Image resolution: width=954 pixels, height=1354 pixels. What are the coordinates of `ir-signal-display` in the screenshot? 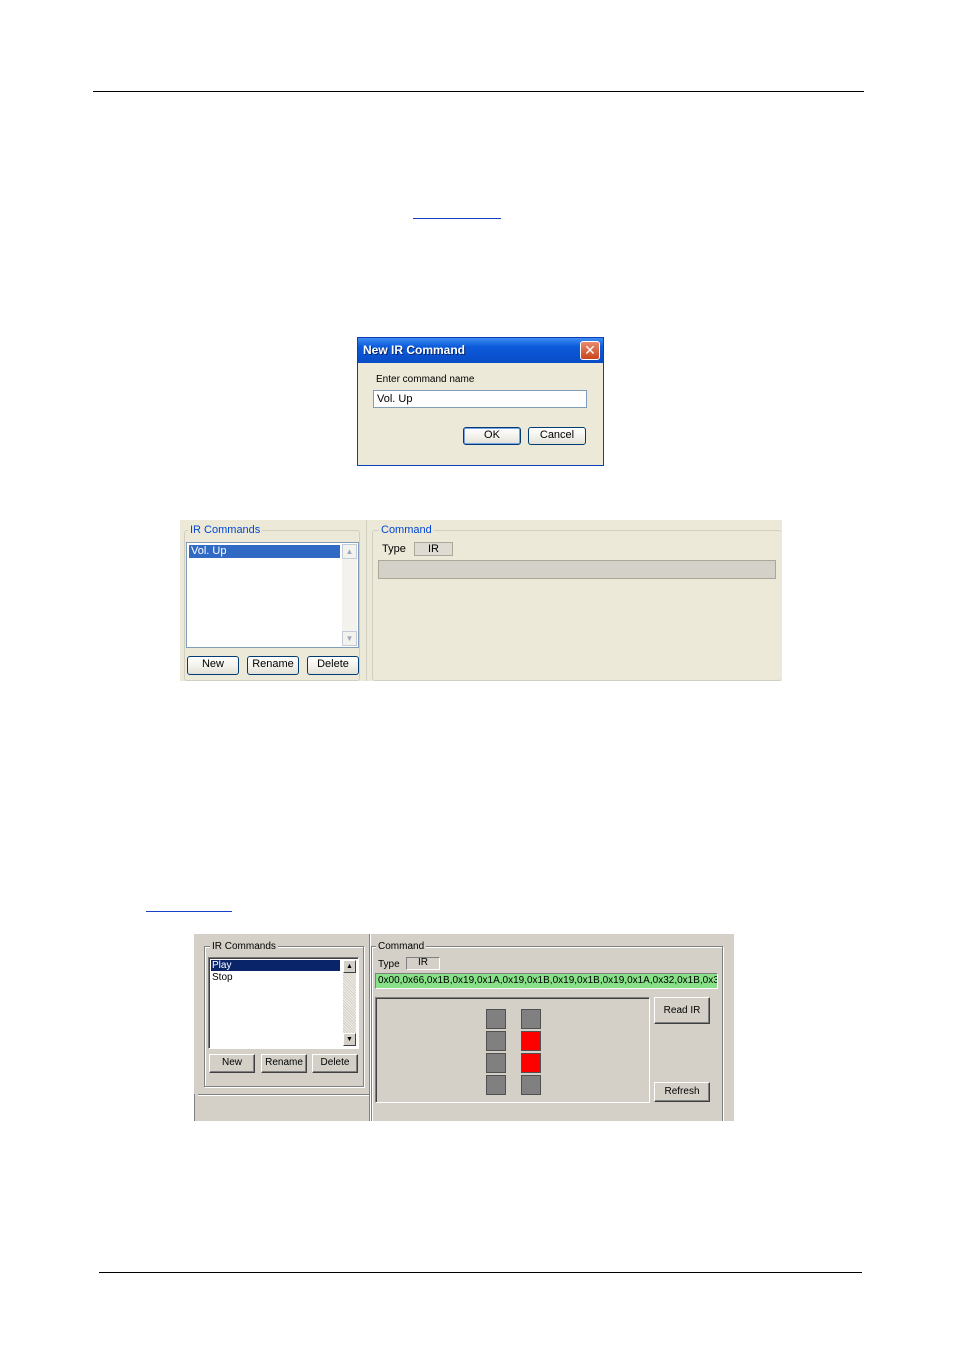 It's located at (512, 1050).